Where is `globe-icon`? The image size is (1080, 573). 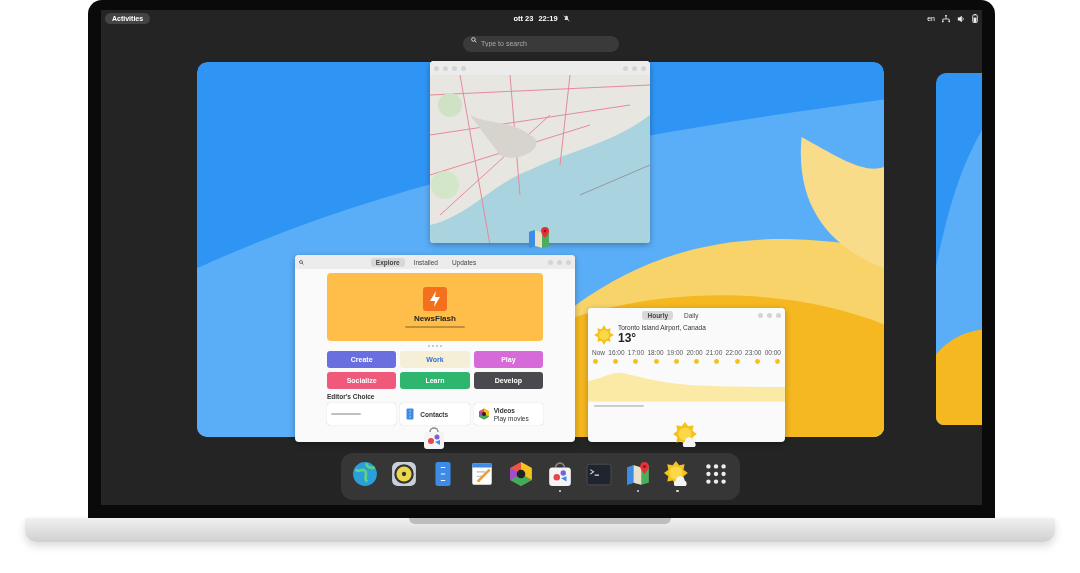
globe-icon is located at coordinates (364, 473).